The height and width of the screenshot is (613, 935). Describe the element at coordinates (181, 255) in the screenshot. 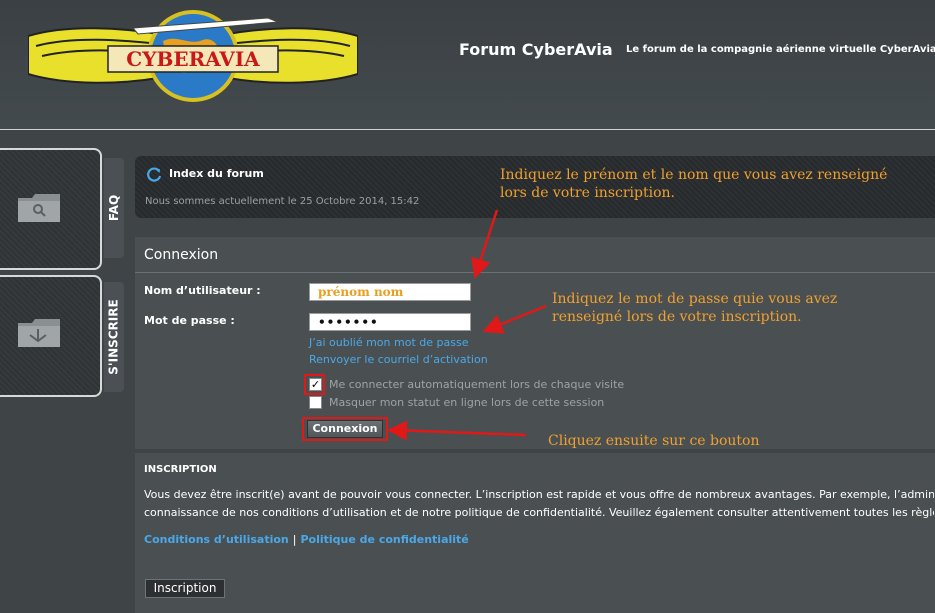

I see `login-title: Connexion` at that location.